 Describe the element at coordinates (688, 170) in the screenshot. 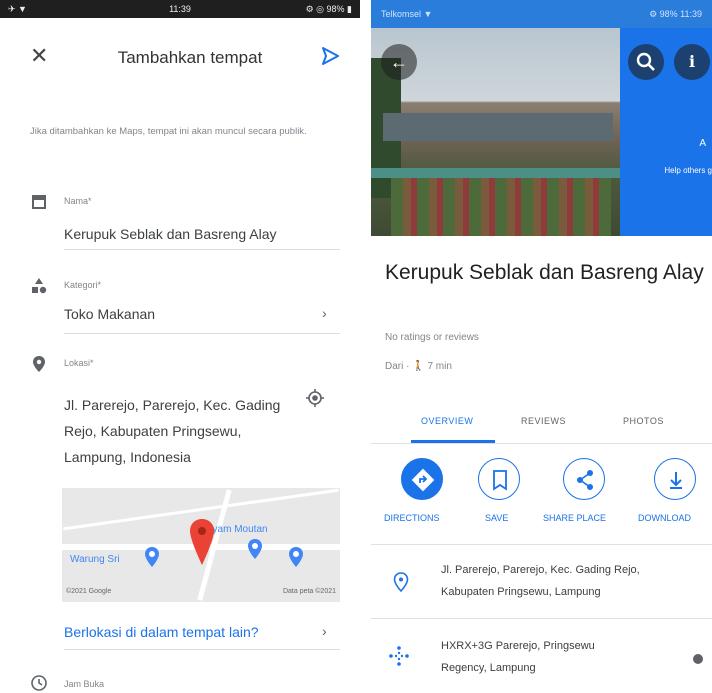

I see `panel-subtitle: Help others g` at that location.